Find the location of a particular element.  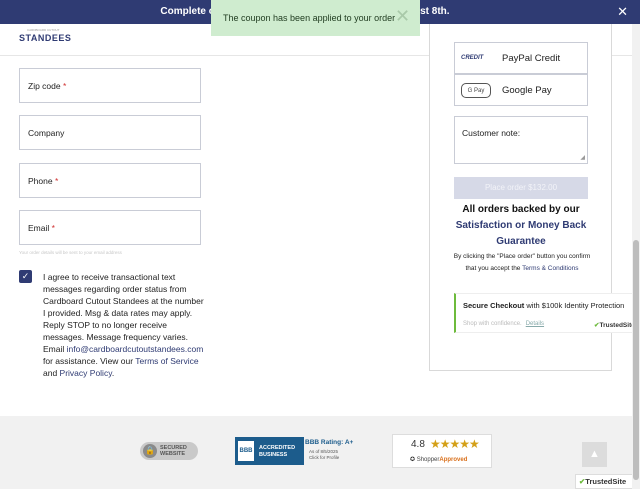

shopper-approved-badge: 4.8 ★★★★★ ✪ ShopperApproved is located at coordinates (442, 451).